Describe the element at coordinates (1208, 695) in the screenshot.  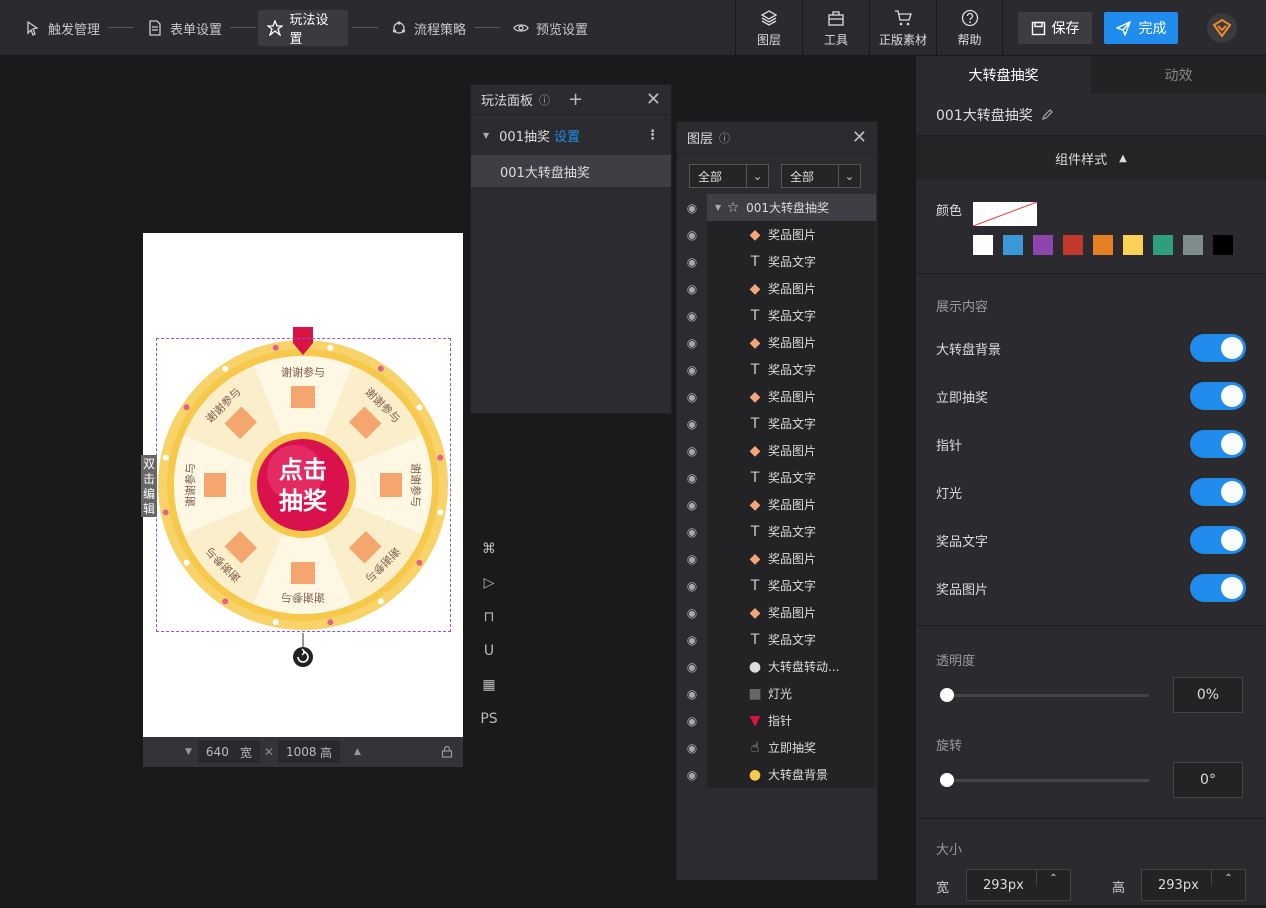
I see `opacity-input: 0%` at that location.